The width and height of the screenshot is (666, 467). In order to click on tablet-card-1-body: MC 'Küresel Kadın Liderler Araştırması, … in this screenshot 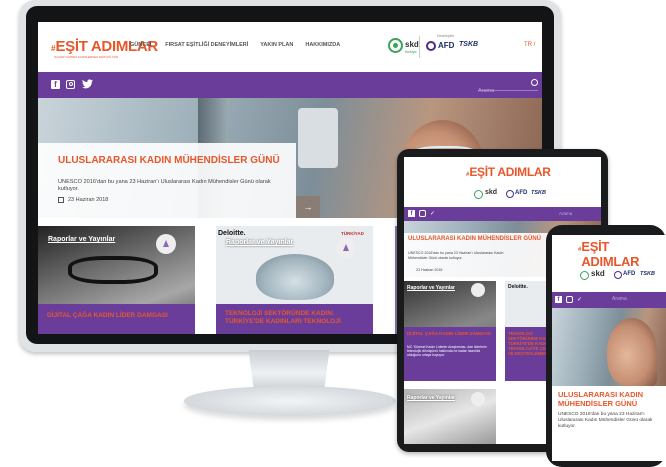, I will do `click(447, 351)`.